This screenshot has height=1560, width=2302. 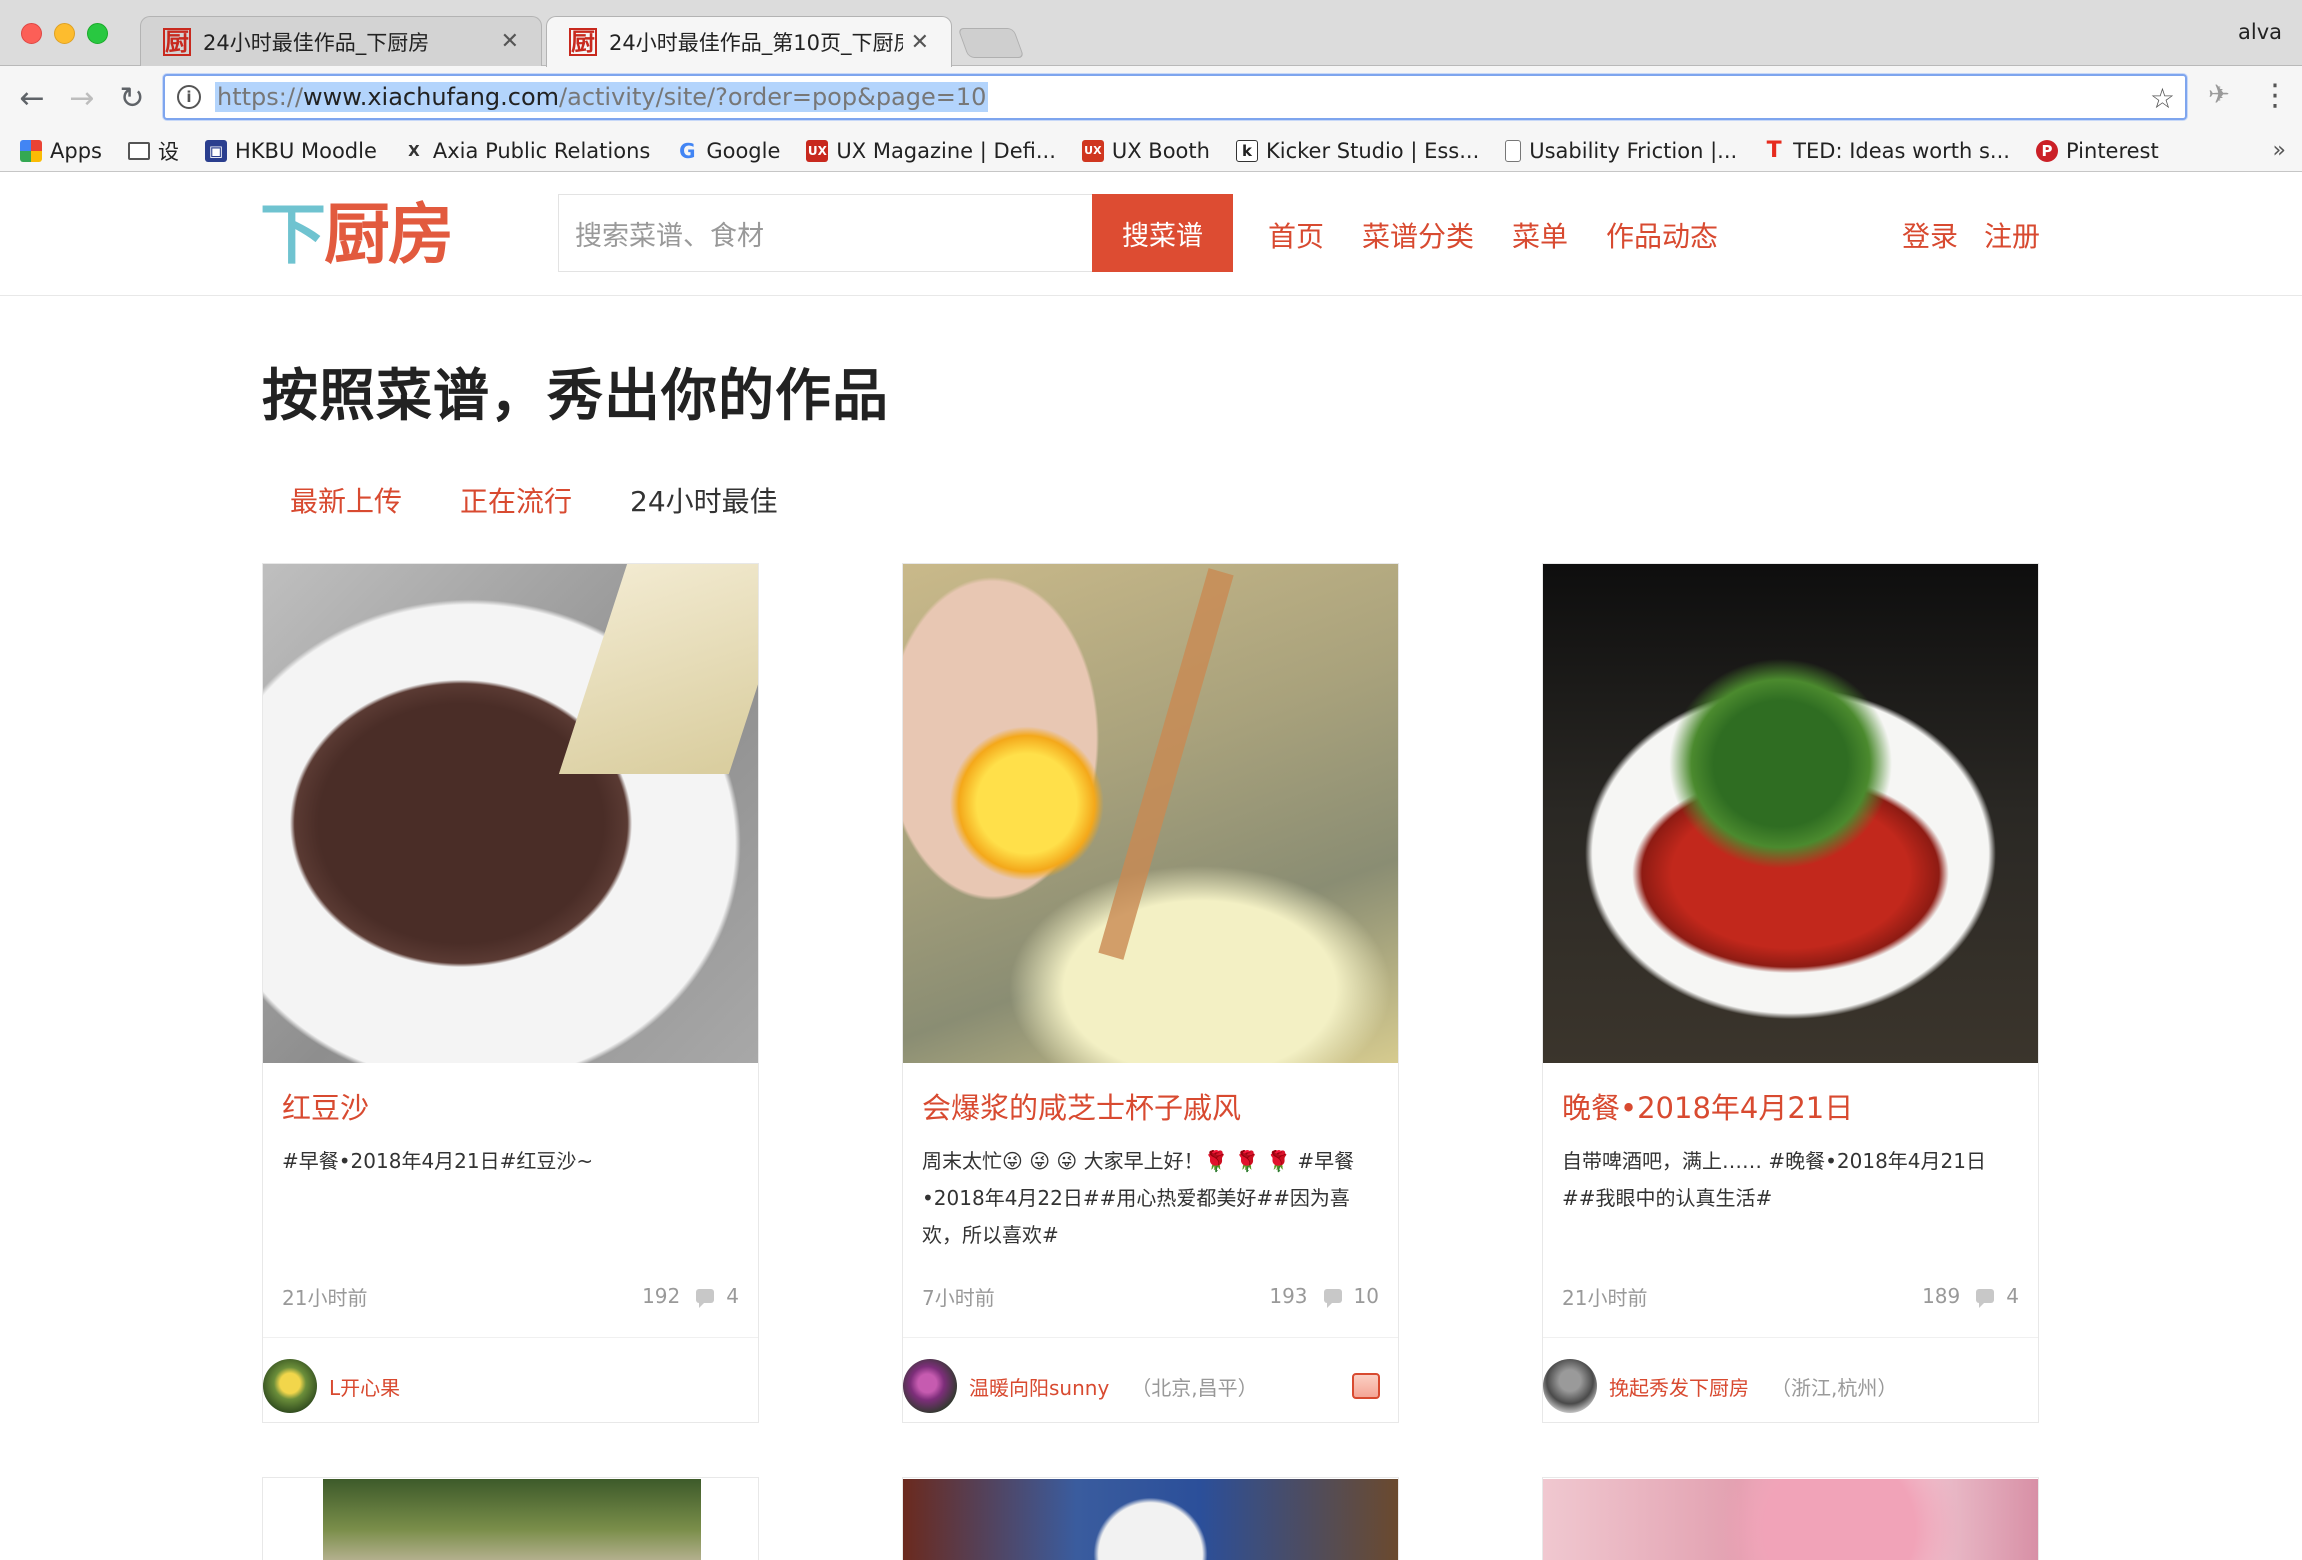 I want to click on author-name: 挽起秀发下厨房, so click(x=1679, y=1386).